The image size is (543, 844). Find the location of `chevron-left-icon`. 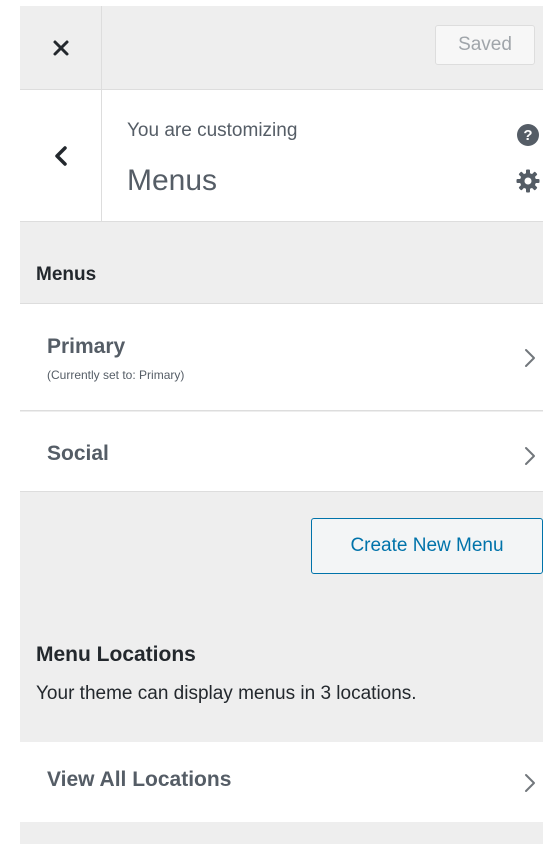

chevron-left-icon is located at coordinates (60, 155).